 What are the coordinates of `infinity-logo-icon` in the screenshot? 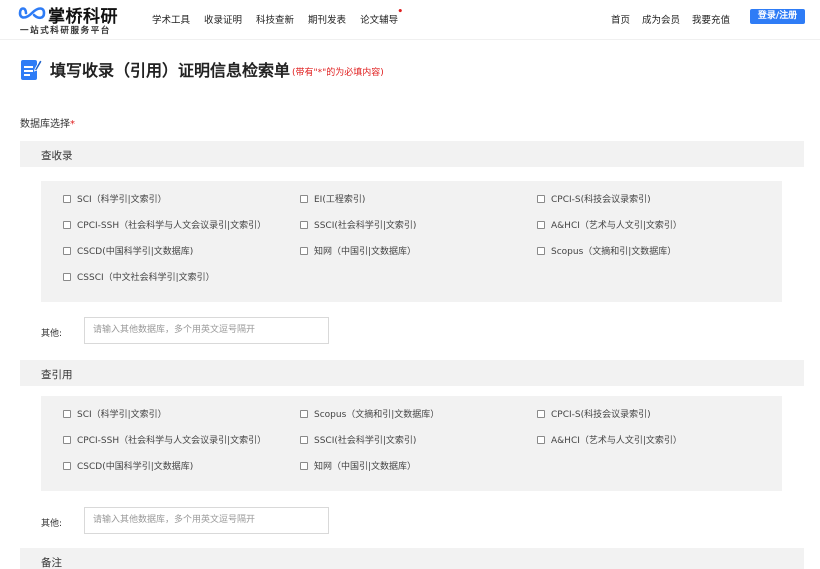 It's located at (32, 13).